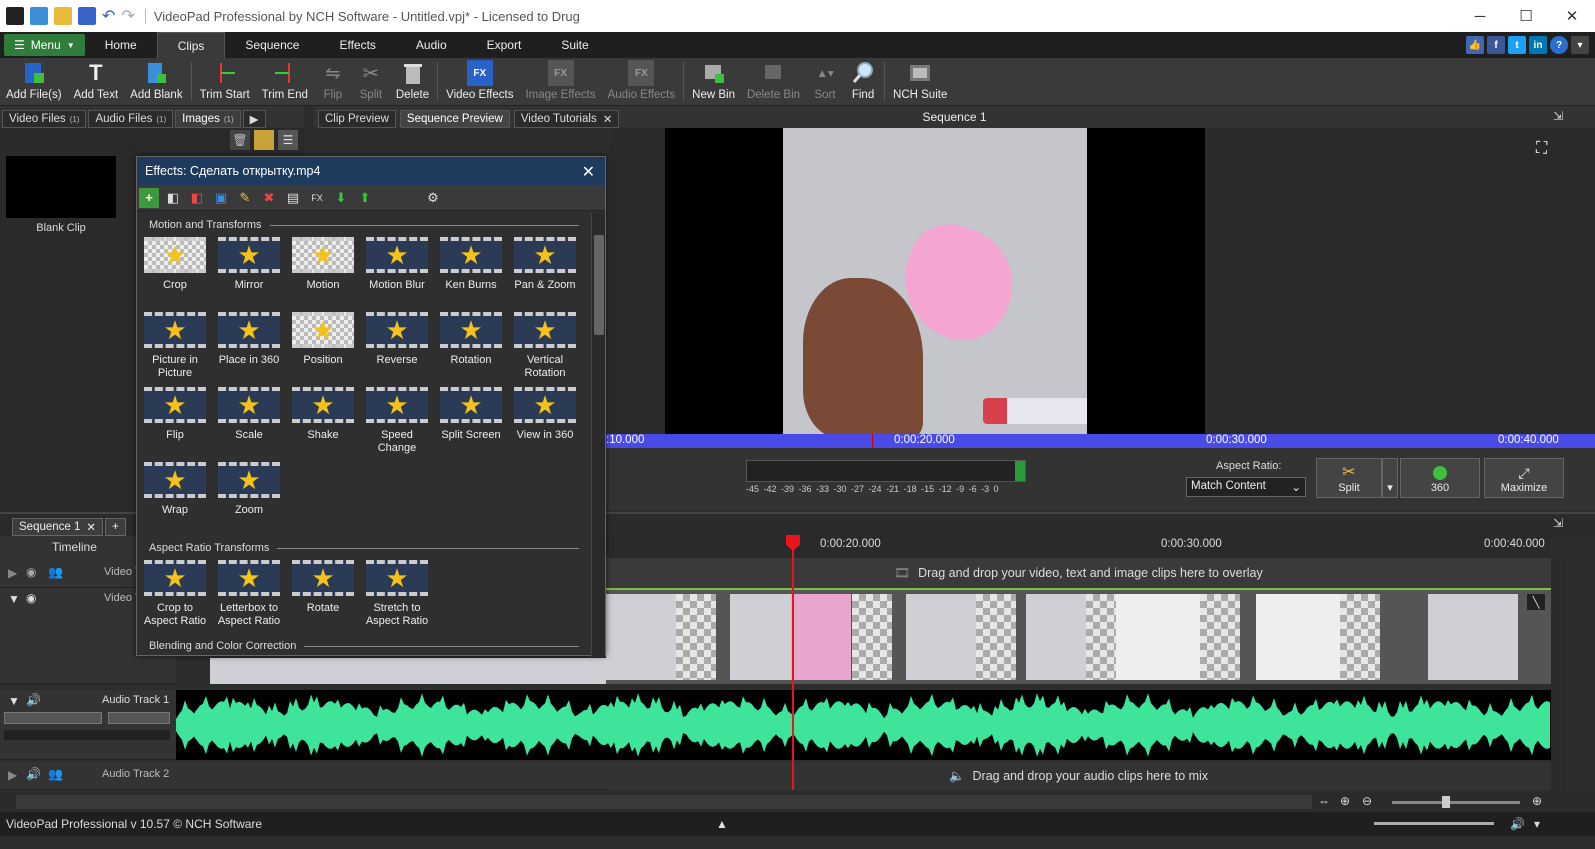  I want to click on timeline-horizontal-scrollbar: ⇔ ⊕ ⊖ ⊕, so click(797, 802).